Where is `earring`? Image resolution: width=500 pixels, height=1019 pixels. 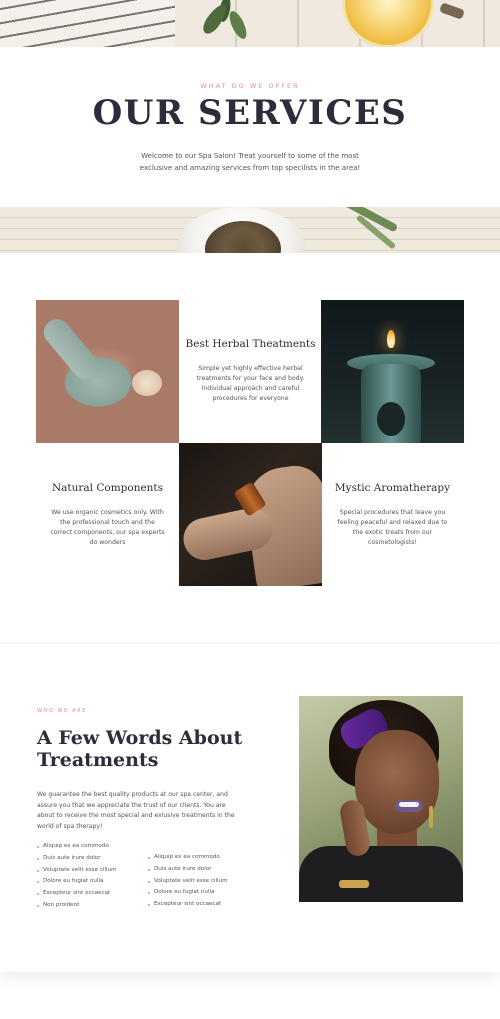
earring is located at coordinates (431, 817).